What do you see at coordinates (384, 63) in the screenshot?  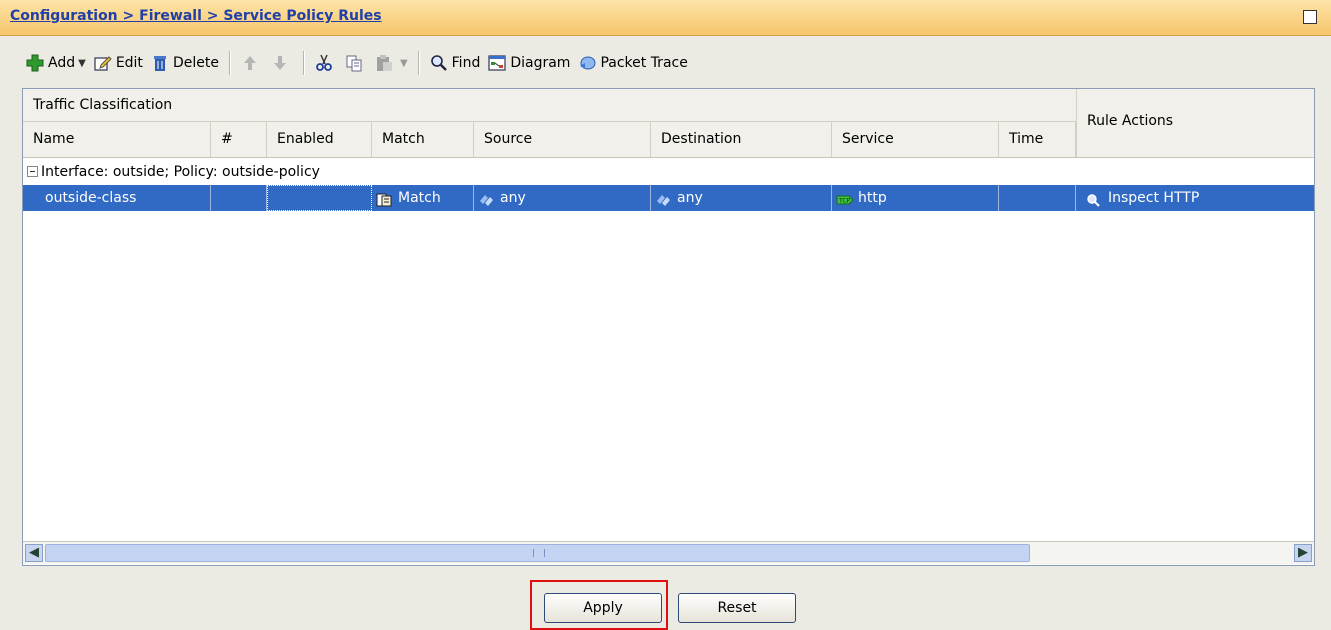 I see `paste-icon` at bounding box center [384, 63].